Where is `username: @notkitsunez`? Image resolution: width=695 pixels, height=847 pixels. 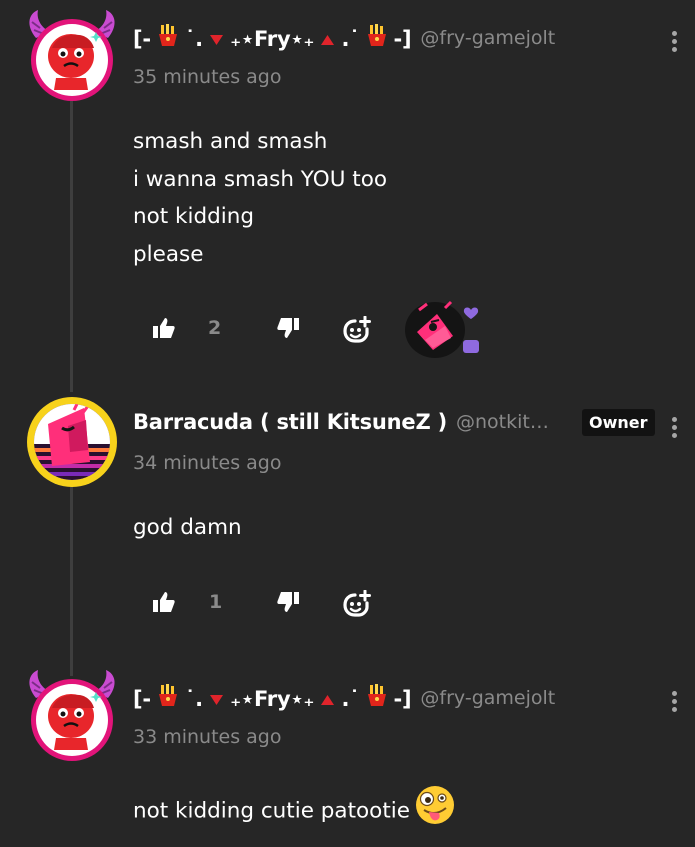 username: @notkitsunez is located at coordinates (506, 422).